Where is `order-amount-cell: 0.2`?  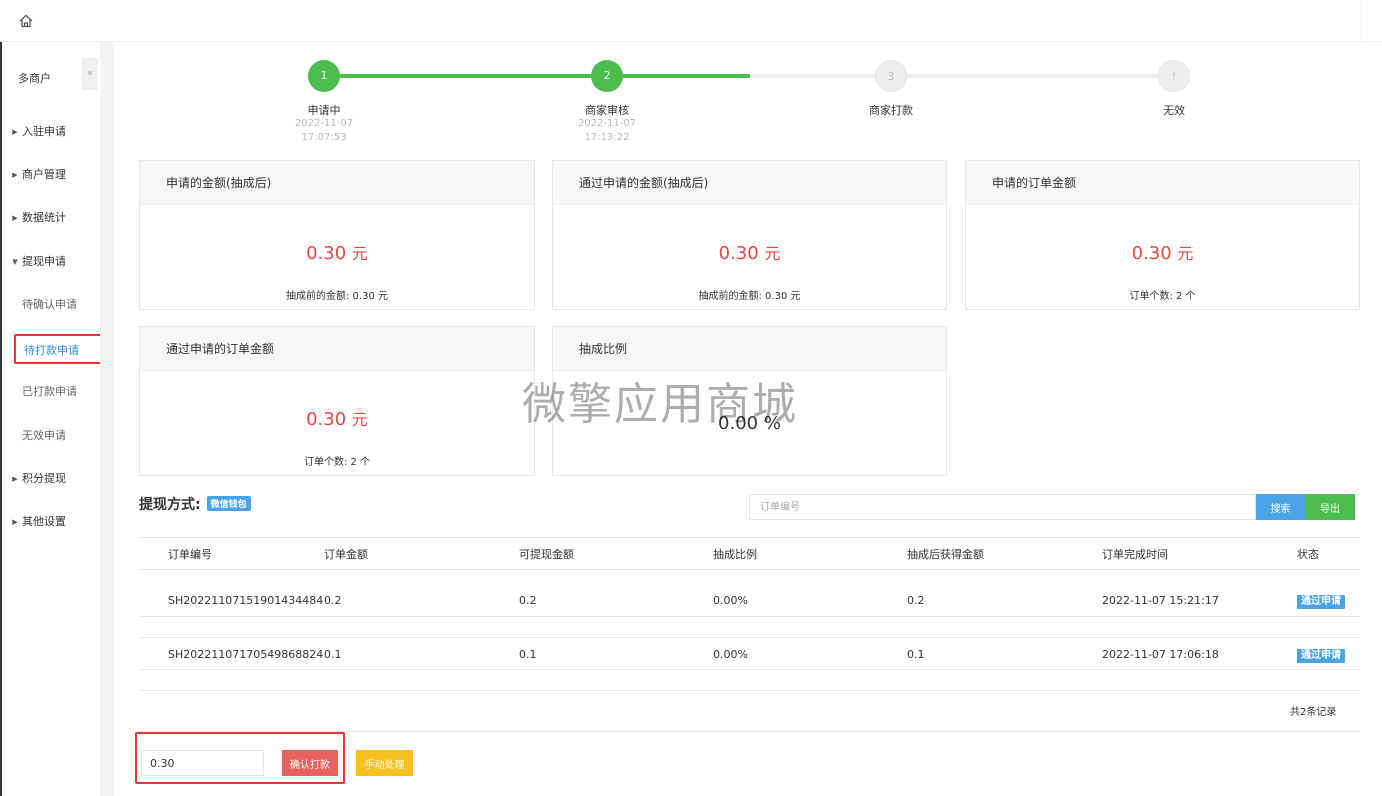 order-amount-cell: 0.2 is located at coordinates (333, 600).